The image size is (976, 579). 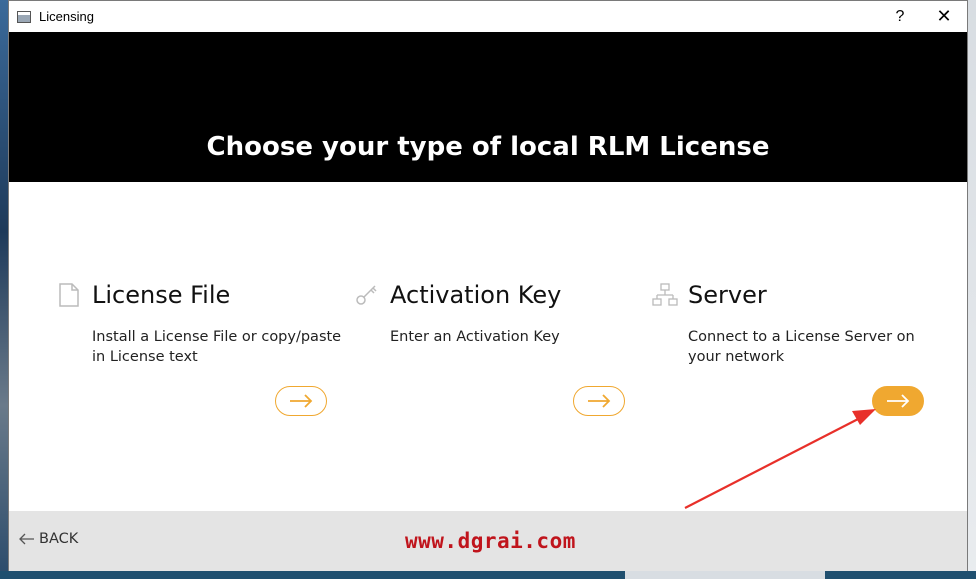 I want to click on taskbar, so click(x=488, y=575).